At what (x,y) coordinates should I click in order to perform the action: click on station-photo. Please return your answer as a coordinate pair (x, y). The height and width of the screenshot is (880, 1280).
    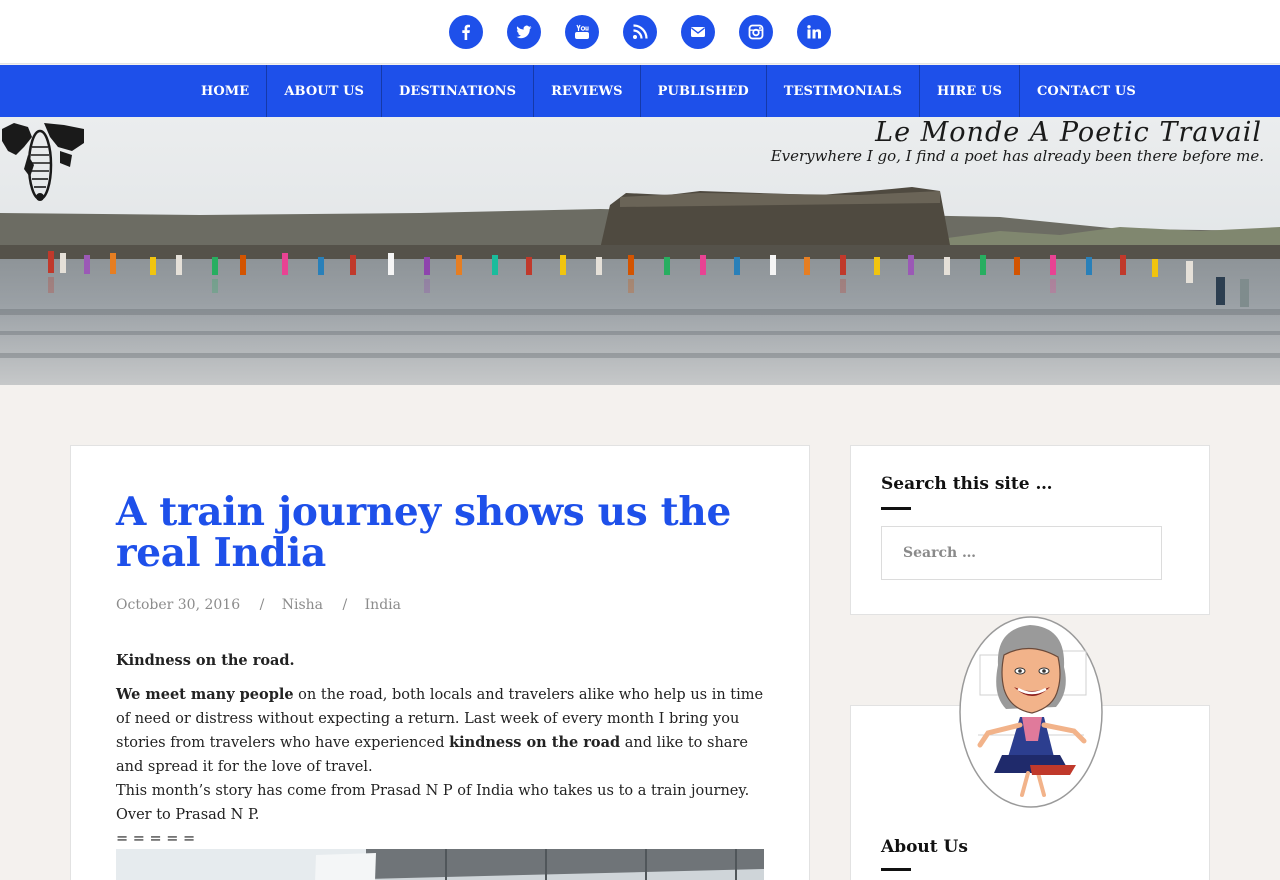
    Looking at the image, I should click on (440, 864).